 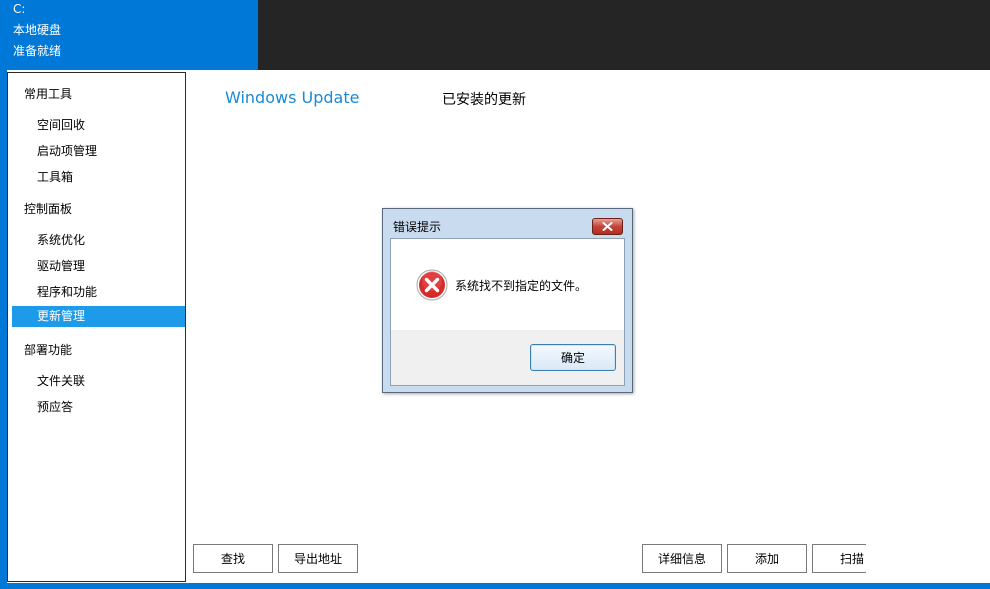 What do you see at coordinates (61, 265) in the screenshot?
I see `sidebar-item-driver-manager: 驱动管理` at bounding box center [61, 265].